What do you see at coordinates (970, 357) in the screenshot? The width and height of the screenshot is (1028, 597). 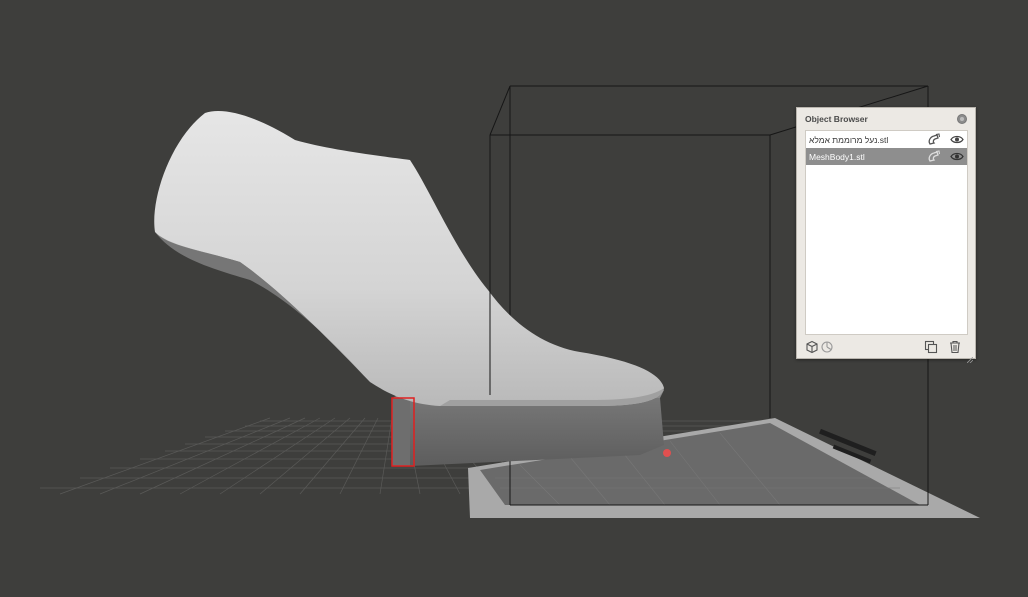 I see `resize-grip-icon` at bounding box center [970, 357].